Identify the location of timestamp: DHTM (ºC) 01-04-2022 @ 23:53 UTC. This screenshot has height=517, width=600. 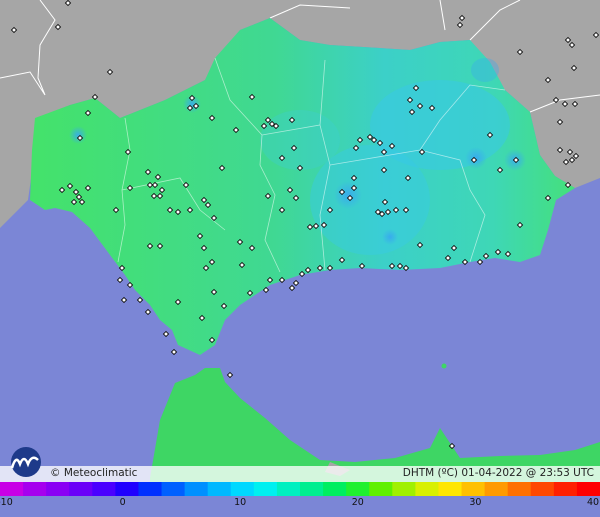
(498, 473).